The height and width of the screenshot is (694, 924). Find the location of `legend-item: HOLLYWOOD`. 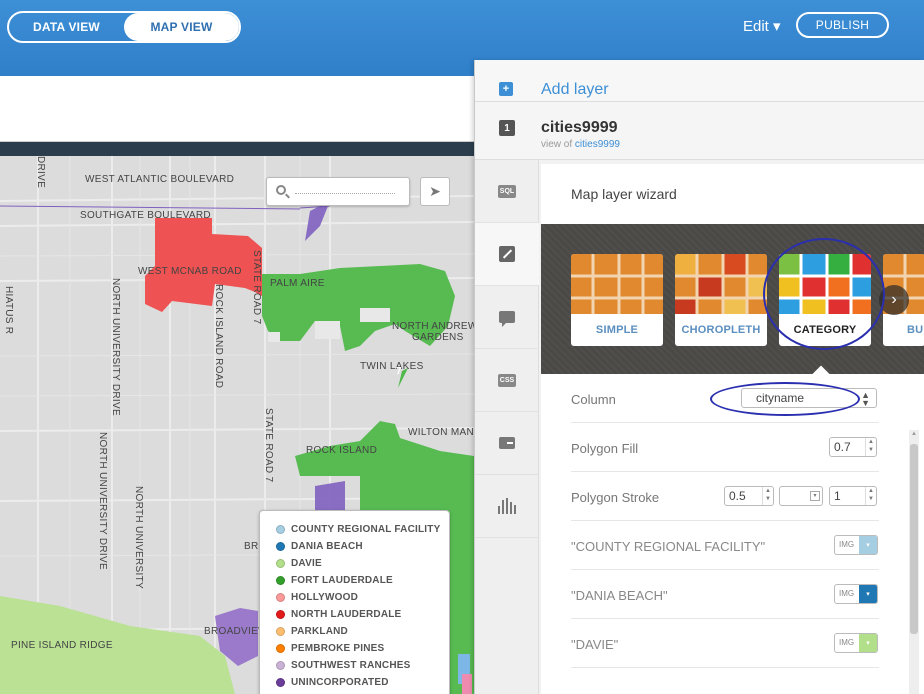

legend-item: HOLLYWOOD is located at coordinates (362, 597).